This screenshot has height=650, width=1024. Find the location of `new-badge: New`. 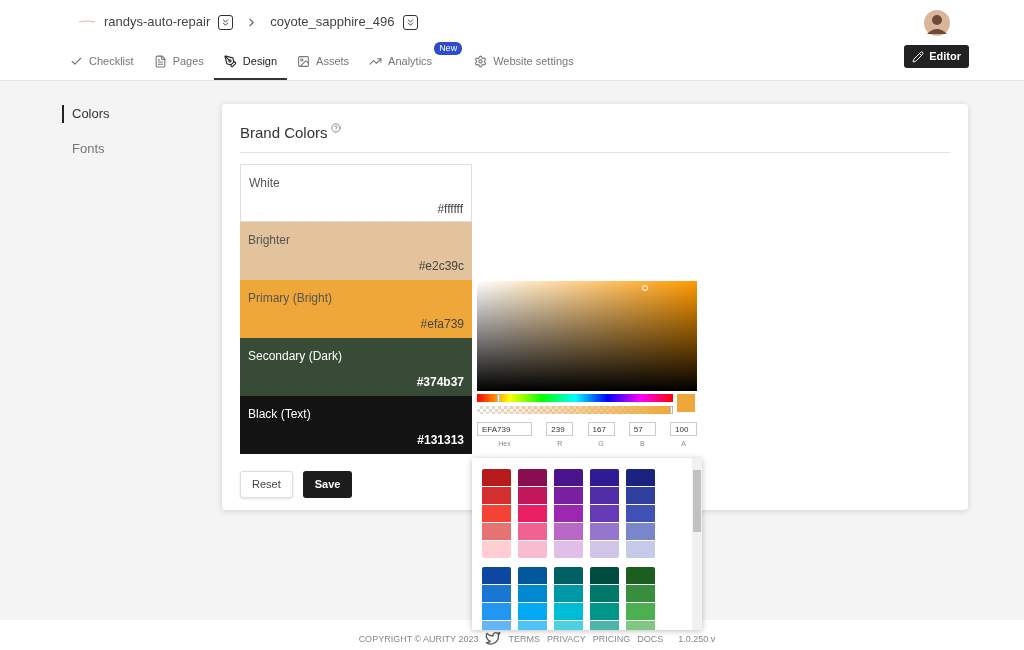

new-badge: New is located at coordinates (448, 48).